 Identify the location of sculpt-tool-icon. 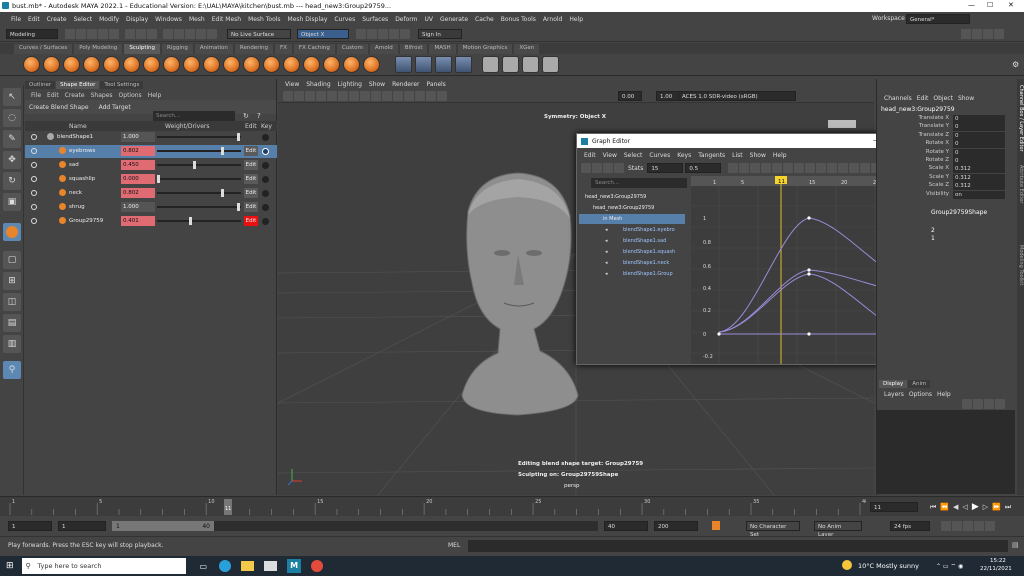
(31, 64).